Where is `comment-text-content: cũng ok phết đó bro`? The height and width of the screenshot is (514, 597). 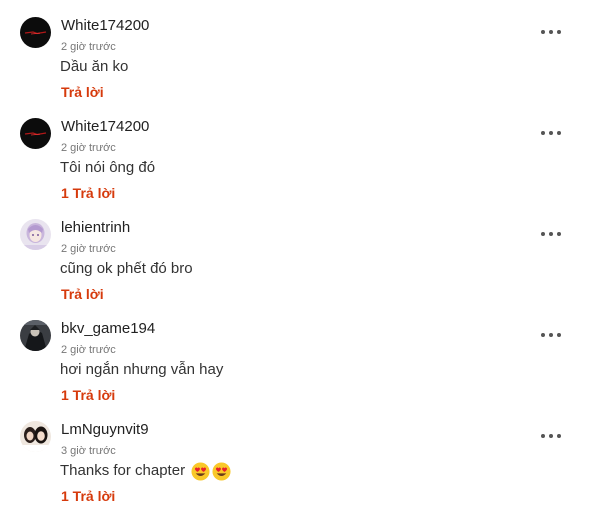
comment-text-content: cũng ok phết đó bro is located at coordinates (126, 268).